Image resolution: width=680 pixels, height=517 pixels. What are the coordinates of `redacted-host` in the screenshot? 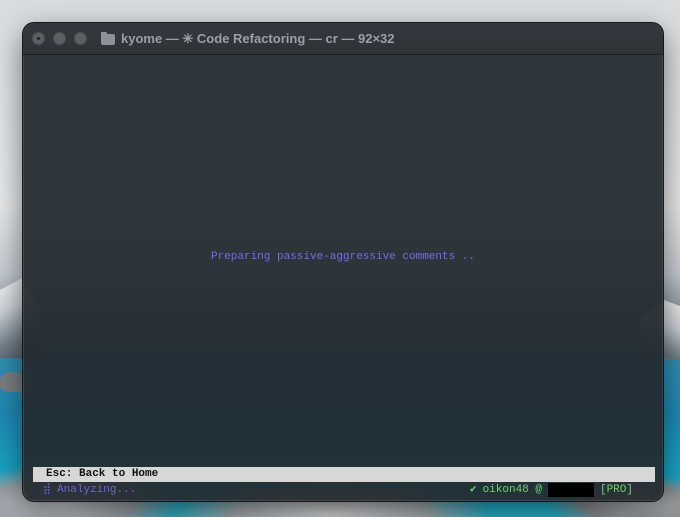 It's located at (570, 490).